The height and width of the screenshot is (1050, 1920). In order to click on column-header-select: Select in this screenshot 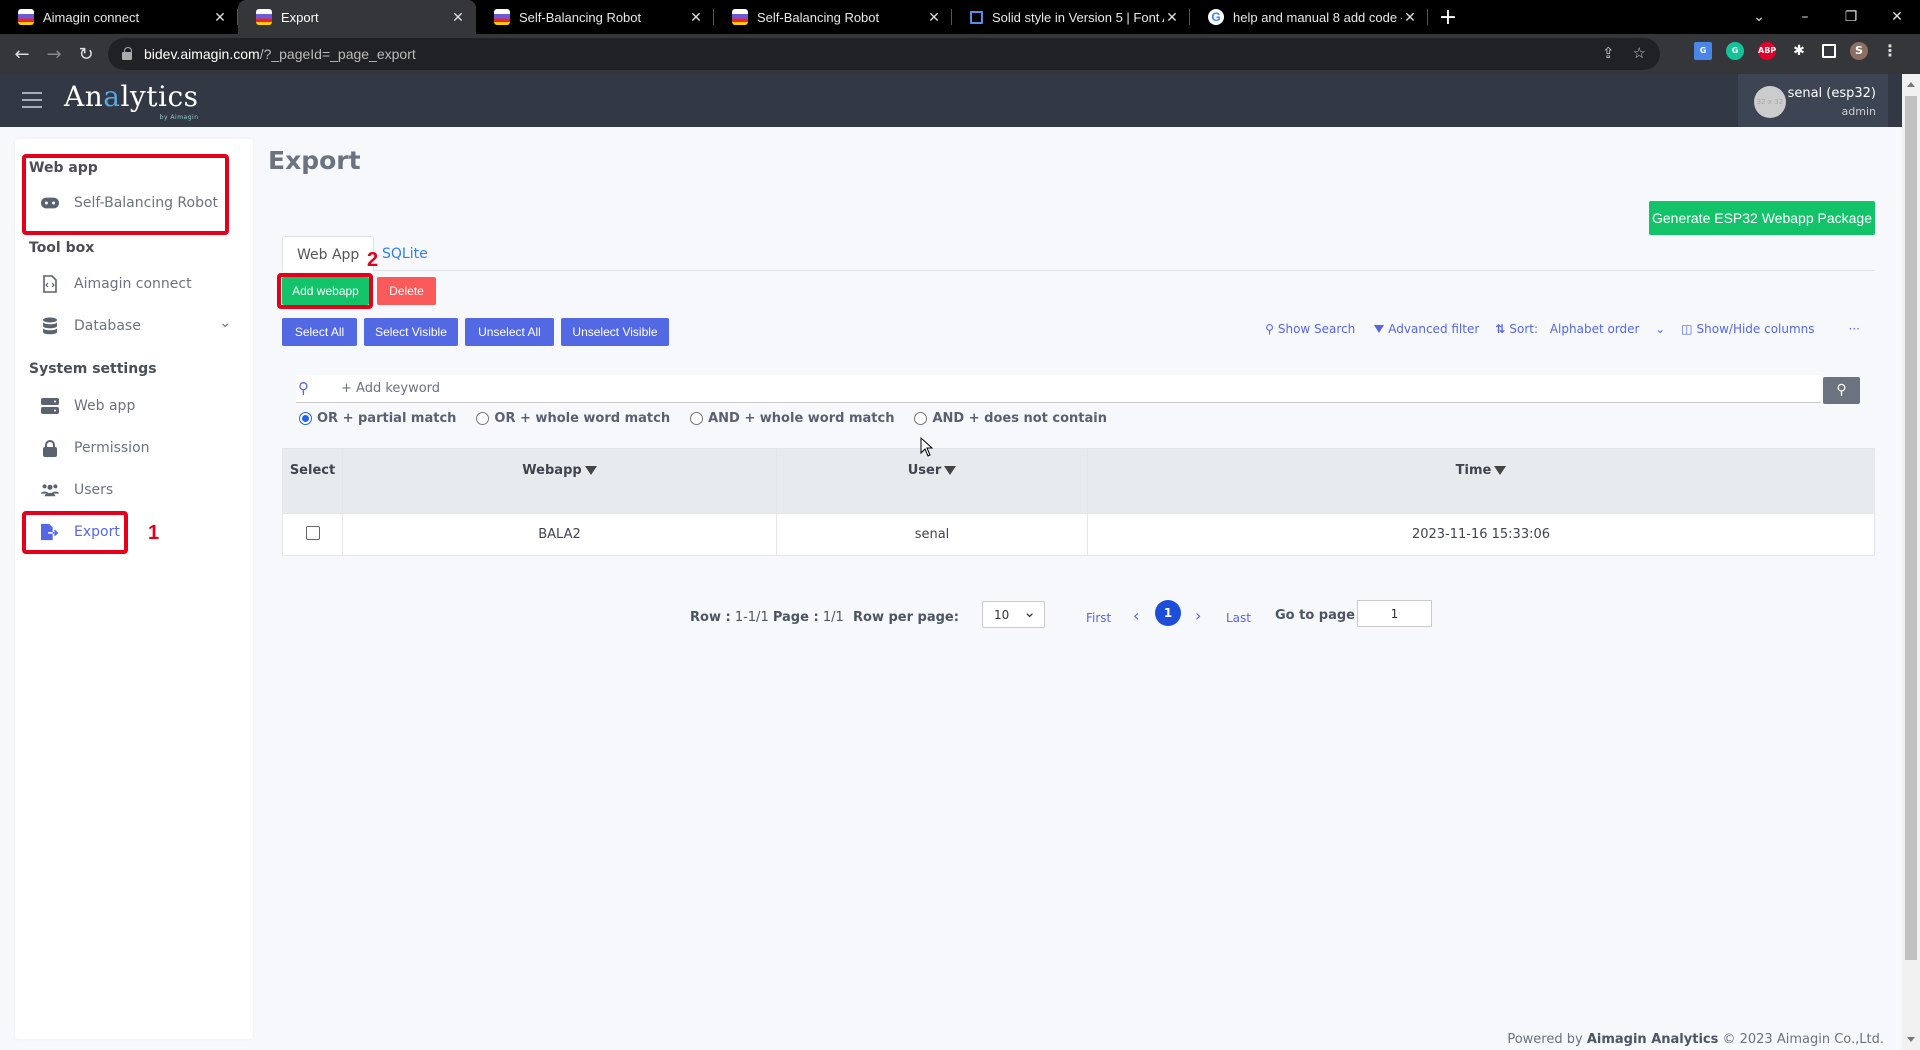, I will do `click(312, 481)`.